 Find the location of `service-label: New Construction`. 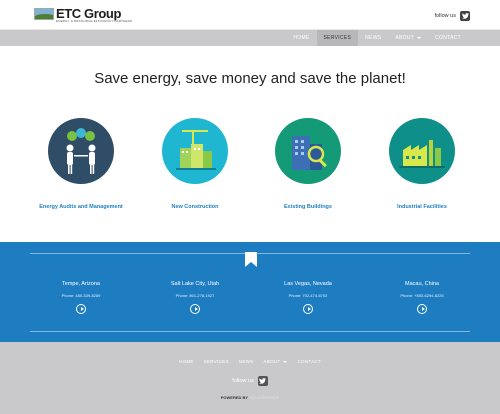

service-label: New Construction is located at coordinates (195, 207).